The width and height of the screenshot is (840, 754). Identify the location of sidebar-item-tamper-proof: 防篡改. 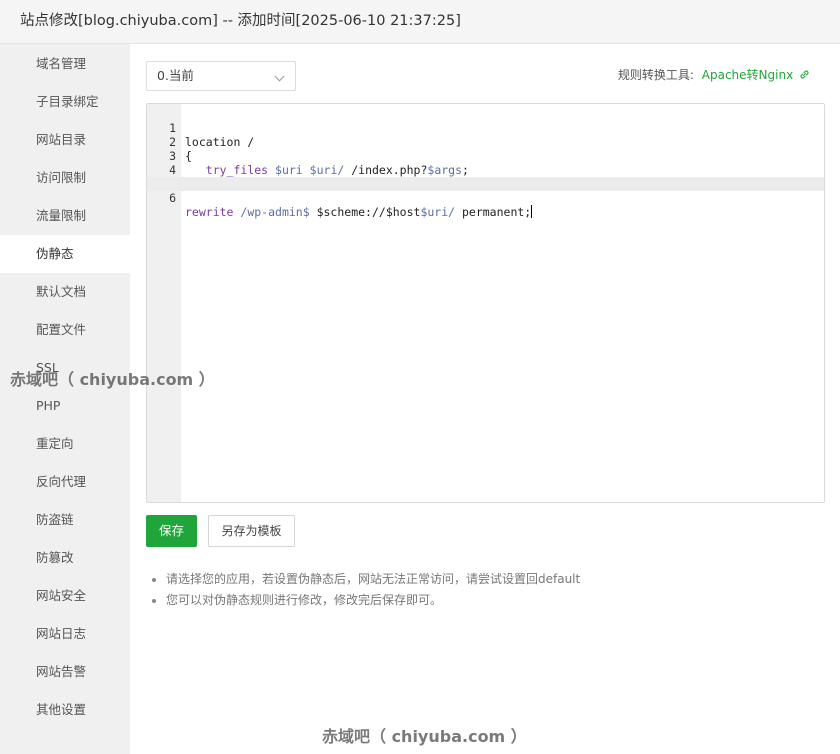
(65, 558).